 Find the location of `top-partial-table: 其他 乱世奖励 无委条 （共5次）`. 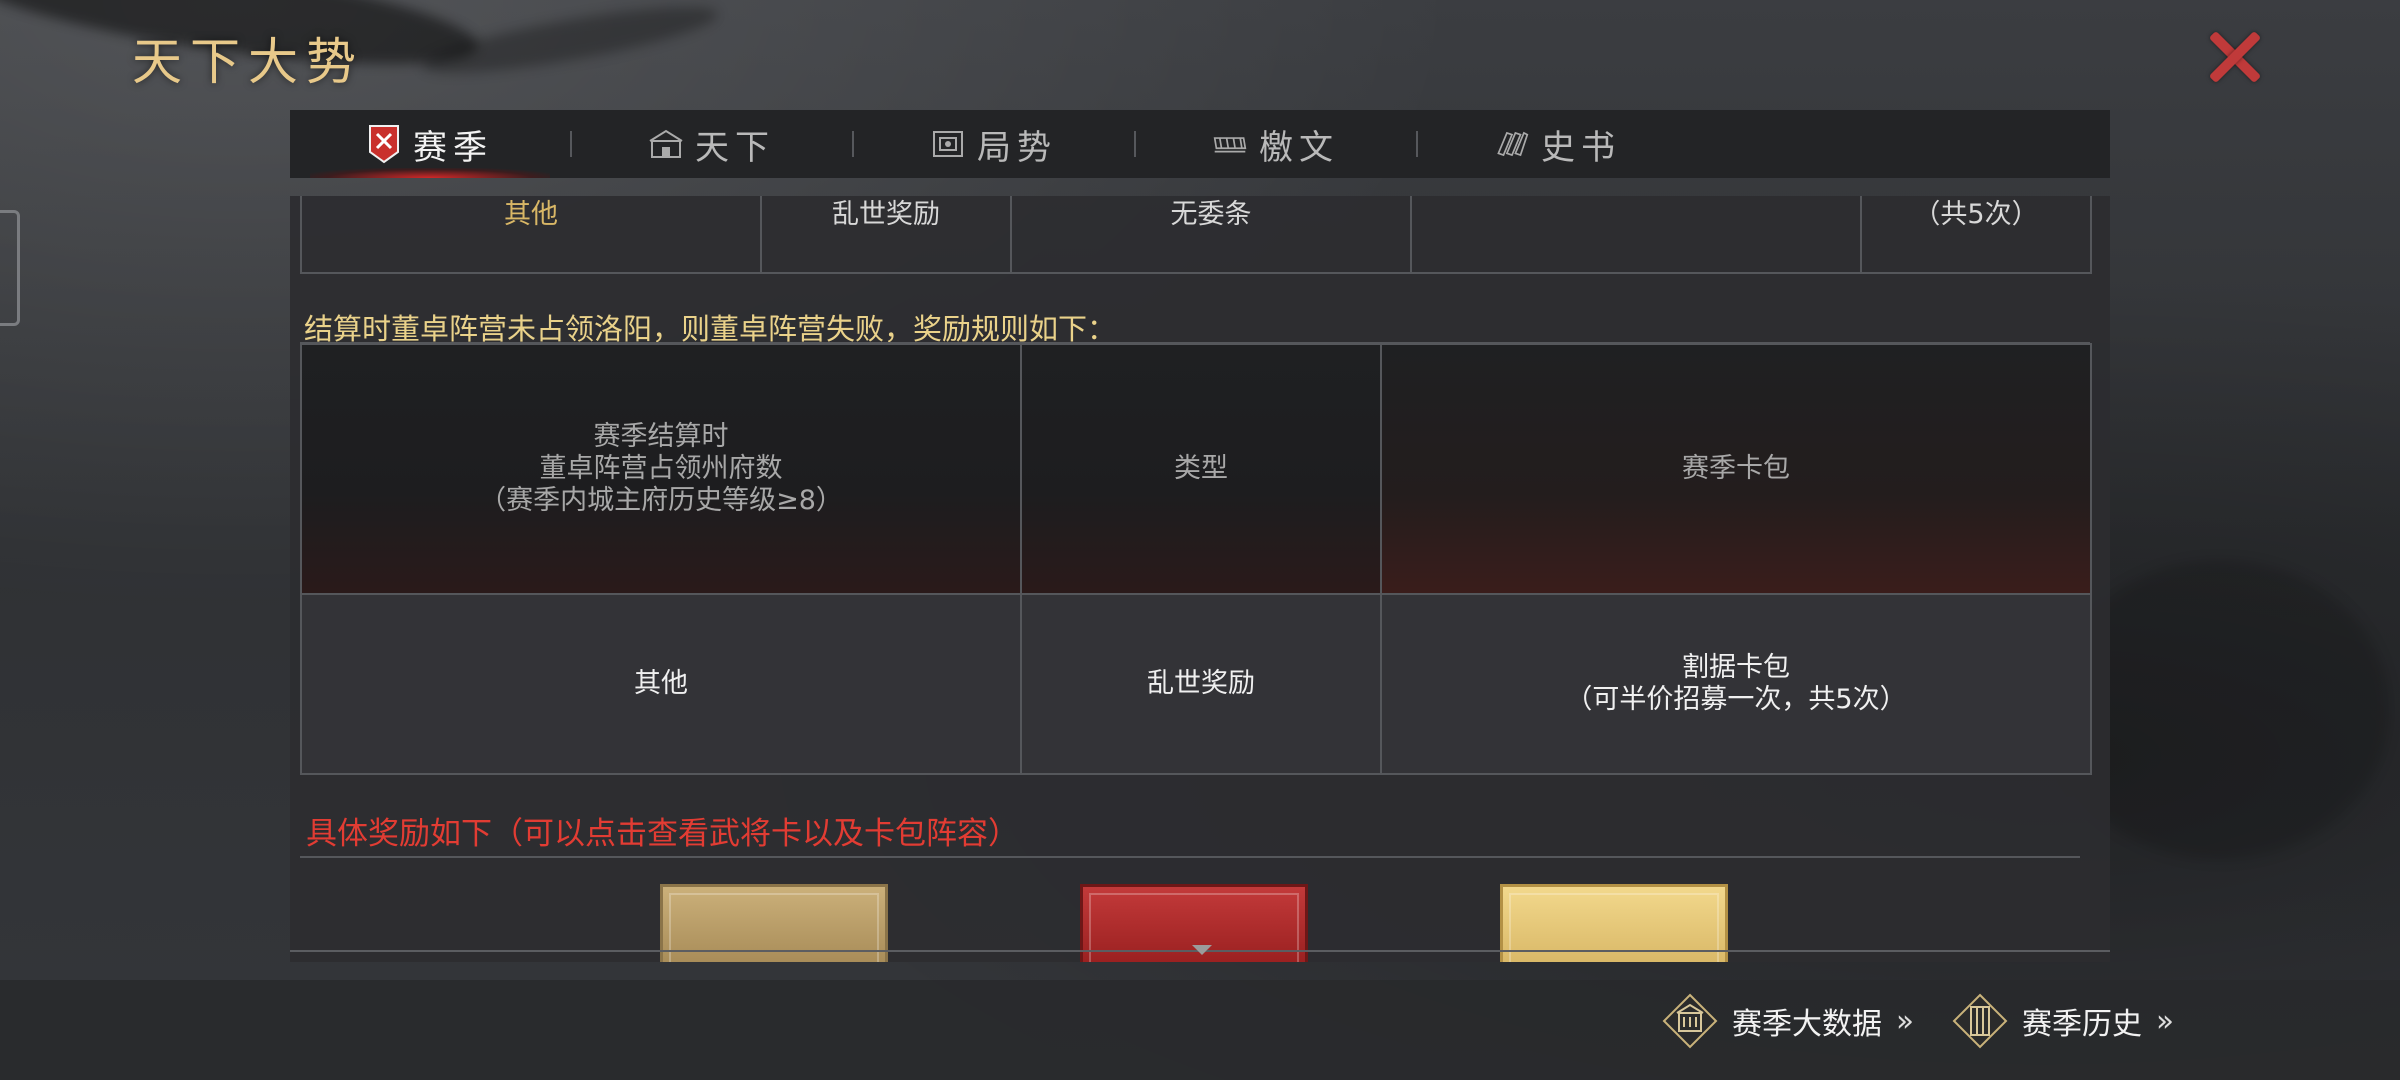

top-partial-table: 其他 乱世奖励 无委条 （共5次） is located at coordinates (1196, 235).